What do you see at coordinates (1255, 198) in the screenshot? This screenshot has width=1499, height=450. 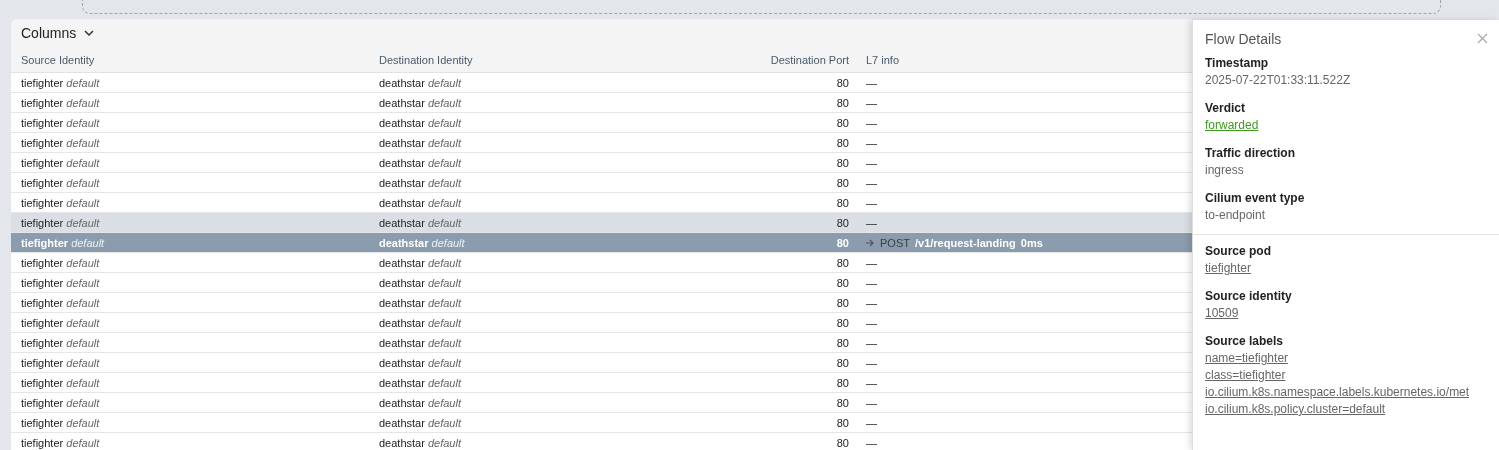 I see `field-label: Cilium event type` at bounding box center [1255, 198].